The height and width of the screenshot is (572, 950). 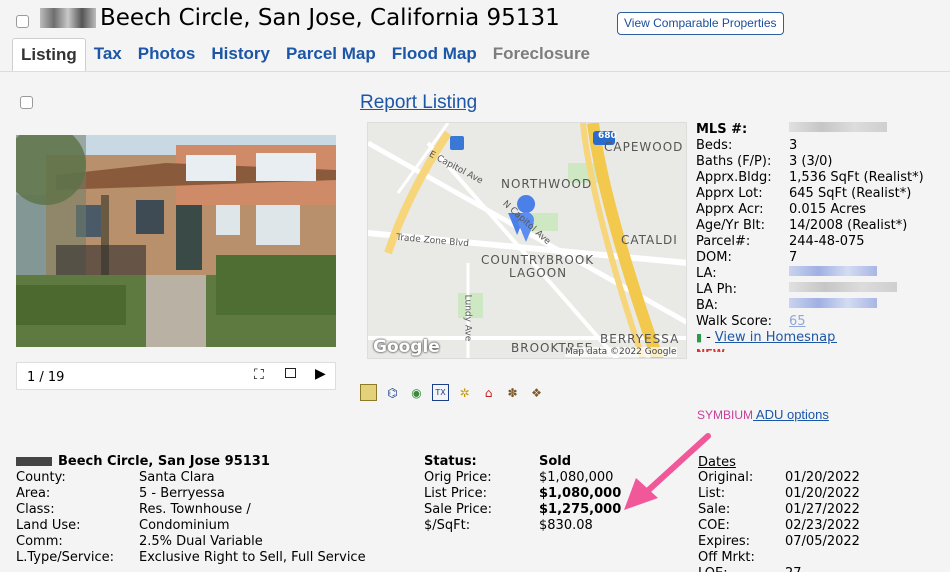 What do you see at coordinates (729, 193) in the screenshot?
I see `mls-key: Apprx Lot:` at bounding box center [729, 193].